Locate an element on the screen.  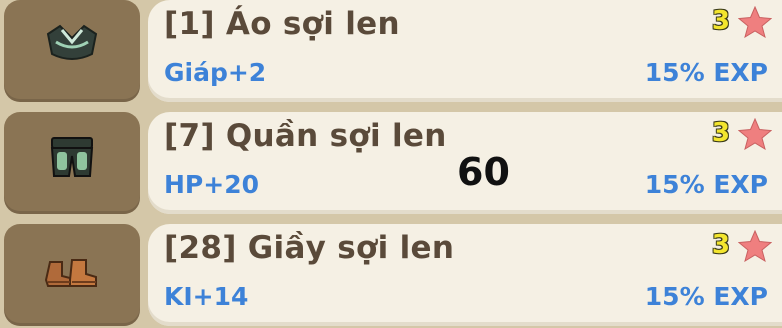
overlay-number: 60 is located at coordinates (483, 172).